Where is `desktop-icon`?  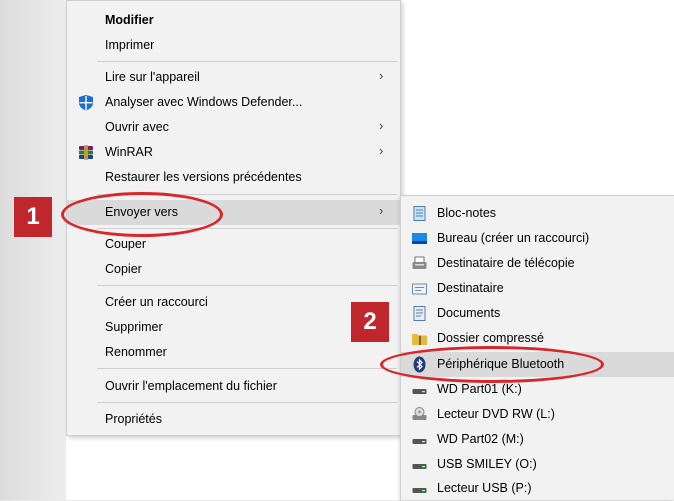
desktop-icon is located at coordinates (419, 238).